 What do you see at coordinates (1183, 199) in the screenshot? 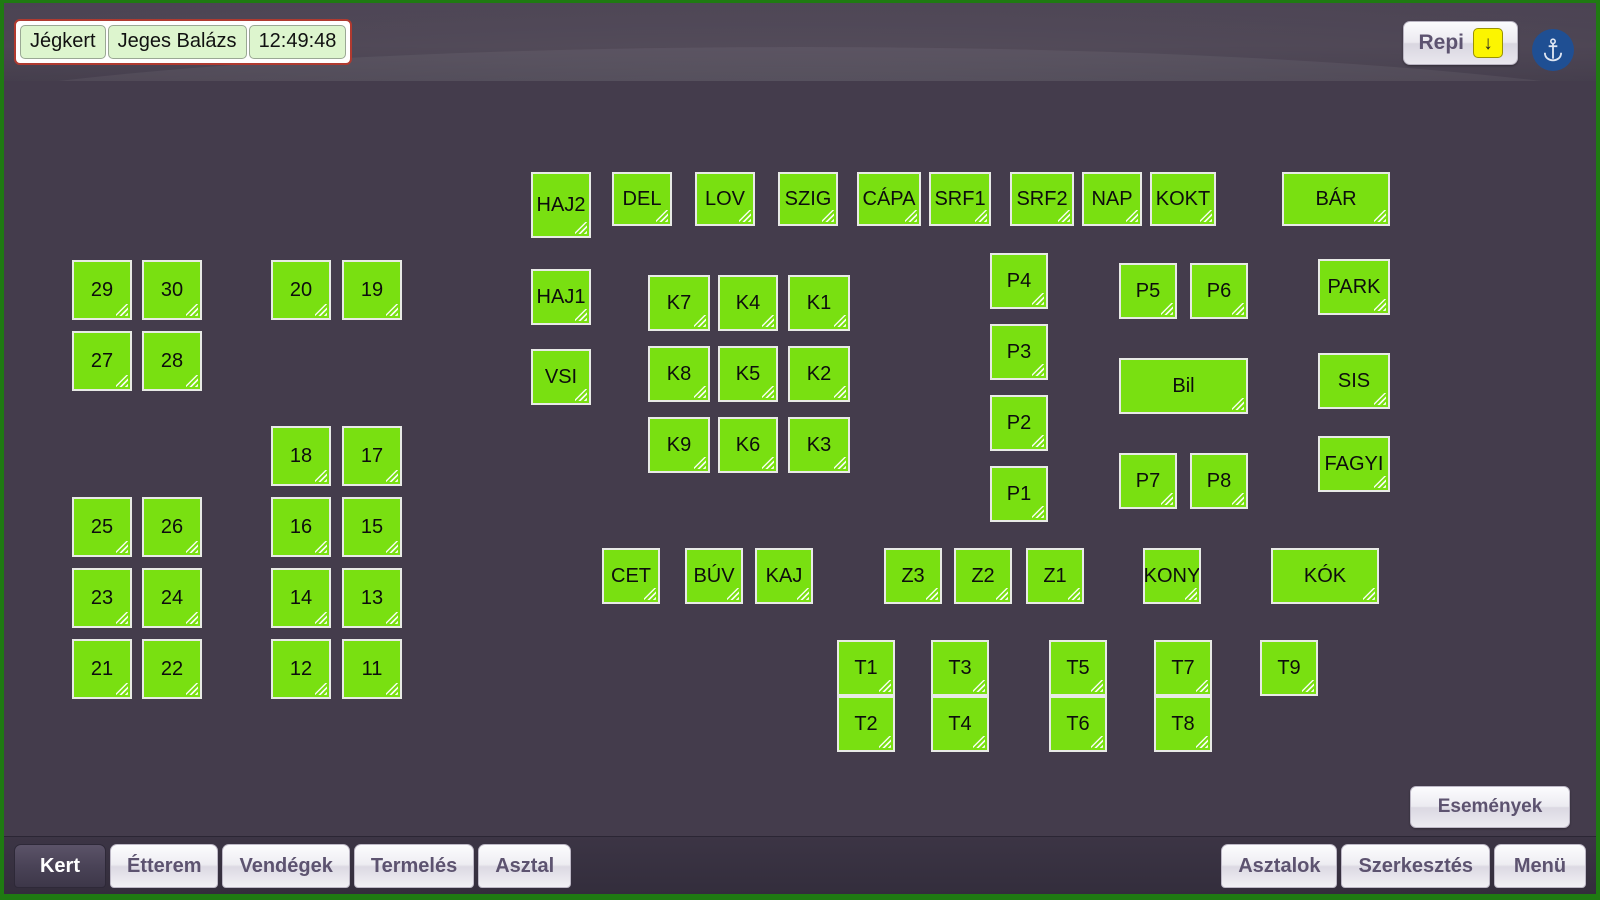
I see `floor-table-kokt: KOKT` at bounding box center [1183, 199].